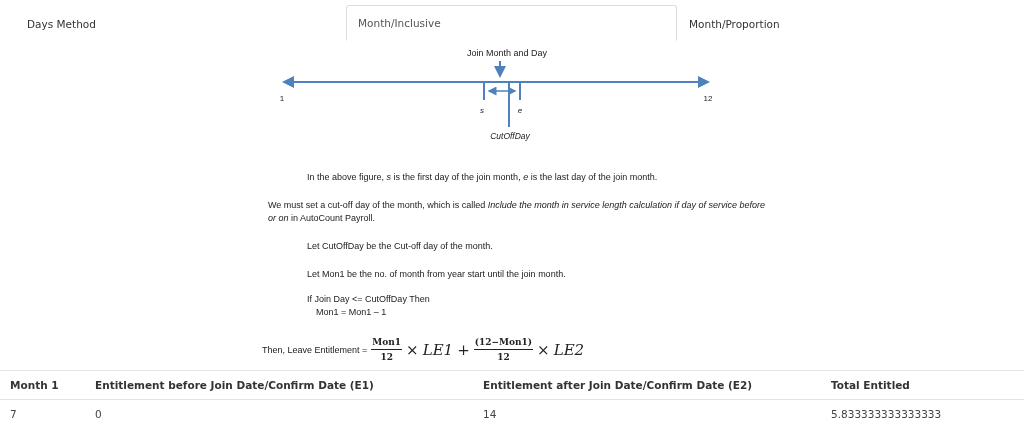  What do you see at coordinates (510, 136) in the screenshot?
I see `diagram-label: CutOffDay` at bounding box center [510, 136].